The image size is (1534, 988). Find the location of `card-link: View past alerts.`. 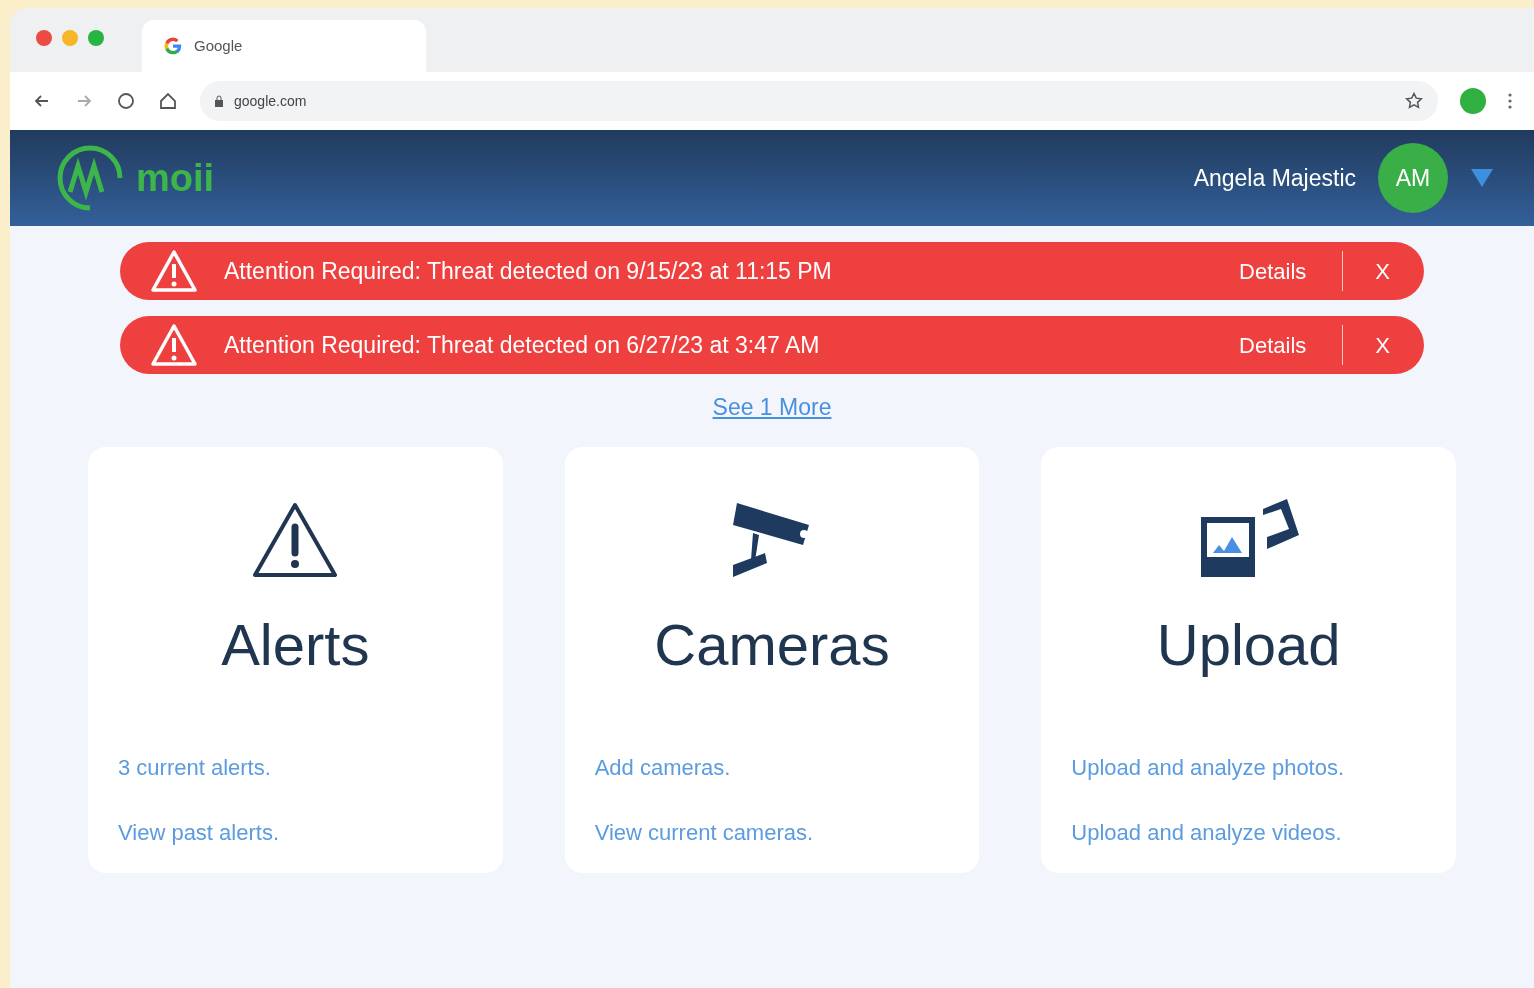

card-link: View past alerts. is located at coordinates (198, 832).